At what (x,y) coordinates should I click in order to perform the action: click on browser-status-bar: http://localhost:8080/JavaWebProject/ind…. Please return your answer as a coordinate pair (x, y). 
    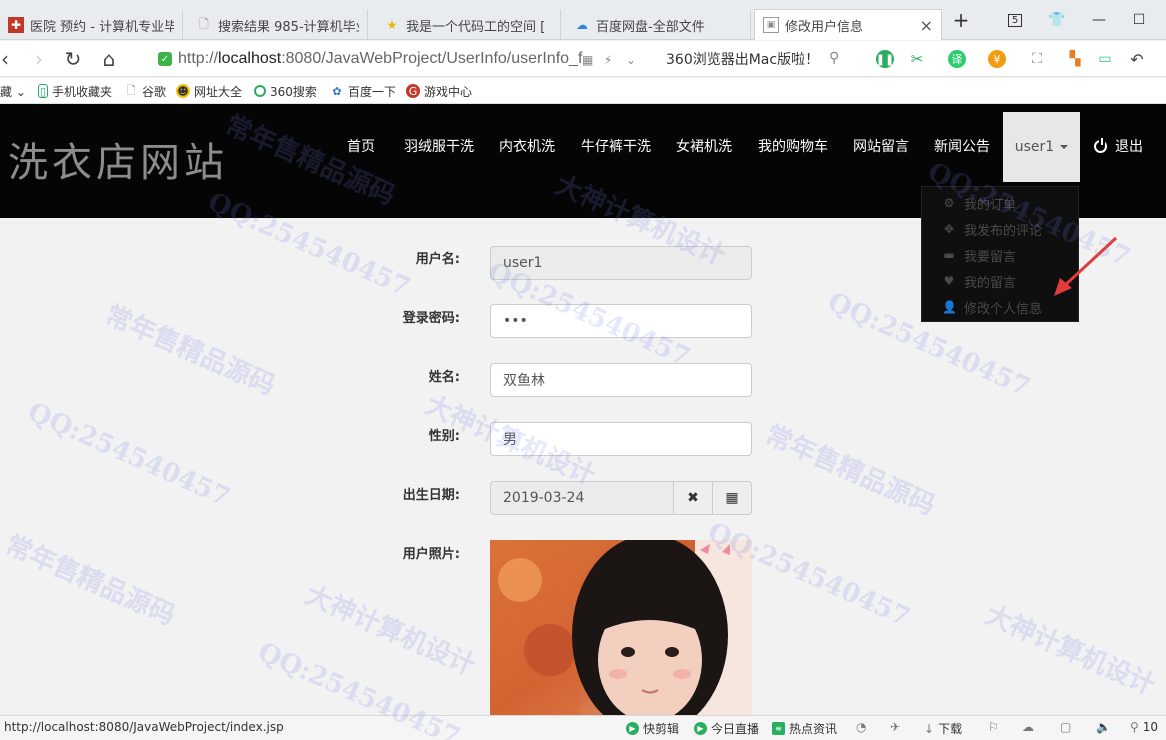
    Looking at the image, I should click on (583, 727).